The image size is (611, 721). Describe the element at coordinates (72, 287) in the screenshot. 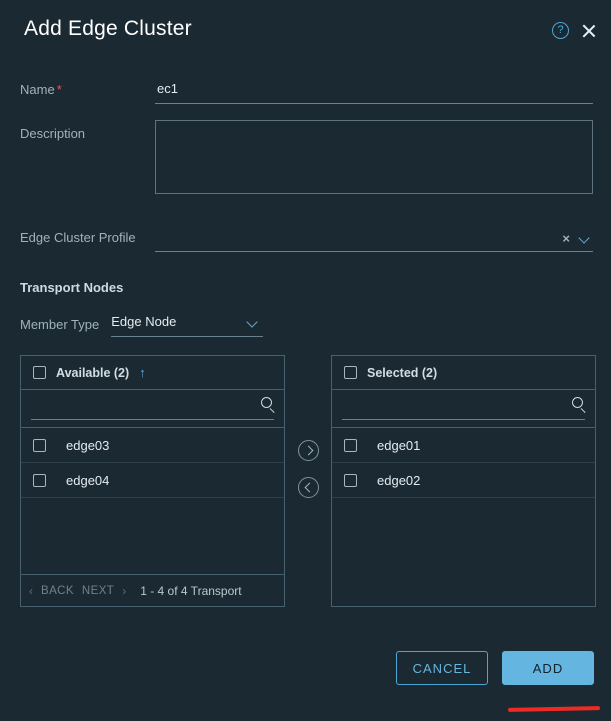

I see `transport-nodes-title: Transport Nodes` at that location.